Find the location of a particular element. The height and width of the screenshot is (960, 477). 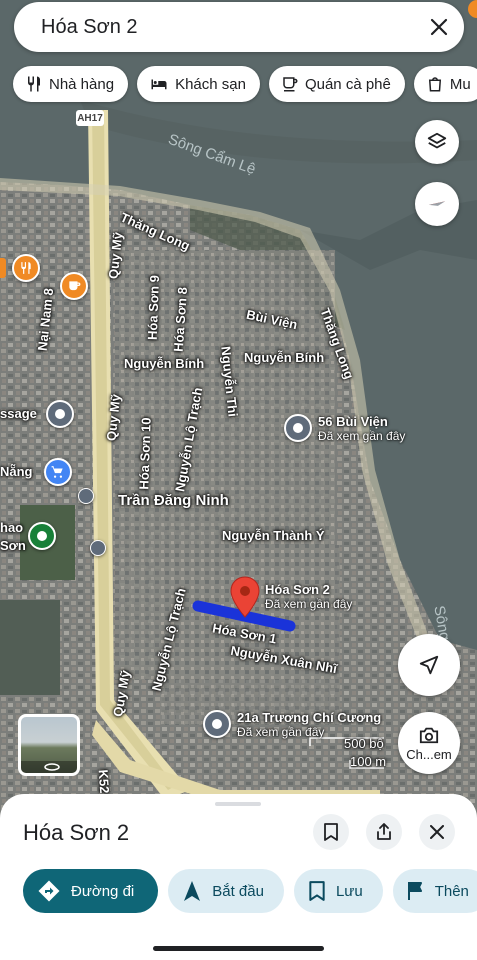

bed-icon is located at coordinates (159, 84).